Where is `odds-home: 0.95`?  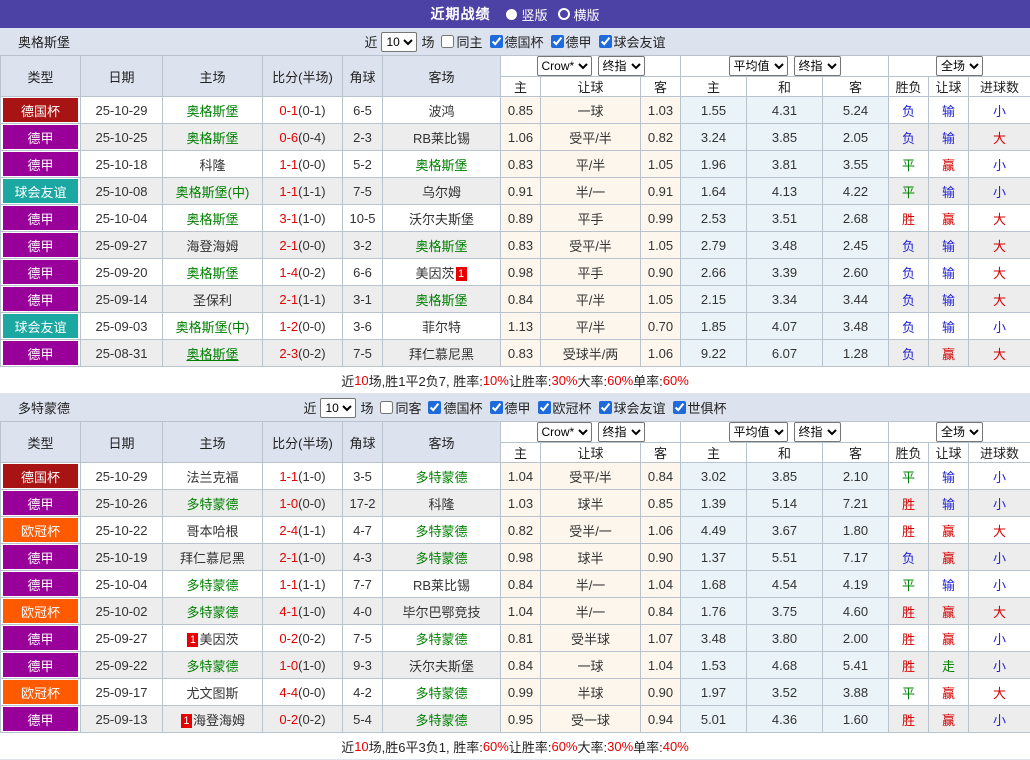
odds-home: 0.95 is located at coordinates (521, 719).